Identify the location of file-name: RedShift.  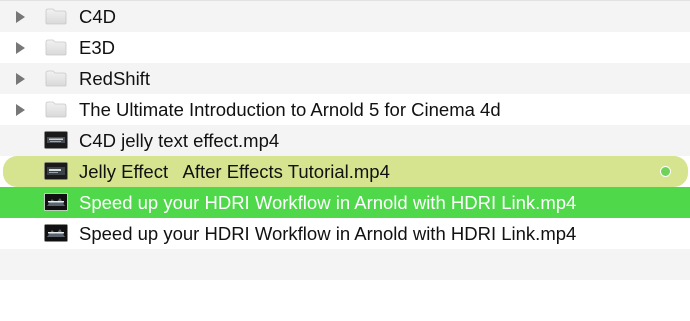
(114, 78).